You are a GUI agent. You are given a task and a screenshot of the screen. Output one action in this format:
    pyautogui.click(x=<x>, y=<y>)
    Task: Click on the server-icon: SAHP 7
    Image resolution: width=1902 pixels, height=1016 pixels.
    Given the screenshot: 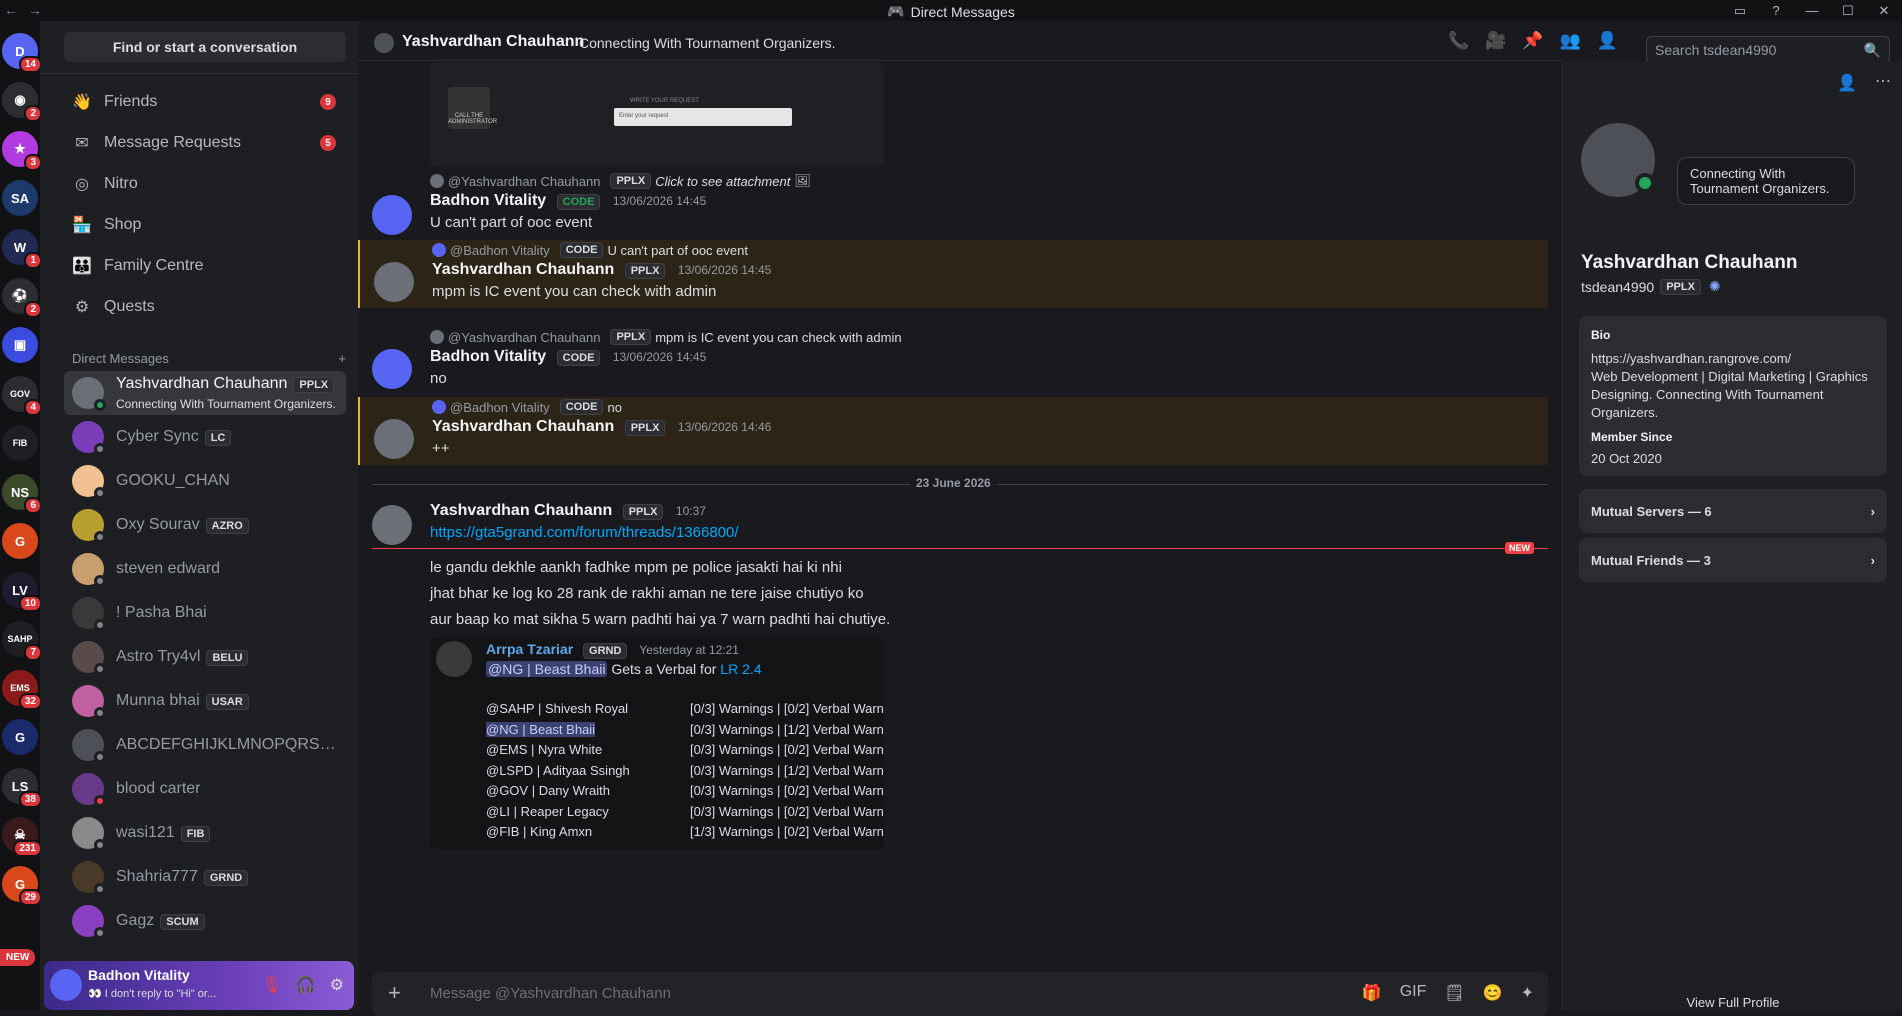 What is the action you would take?
    pyautogui.click(x=21, y=641)
    